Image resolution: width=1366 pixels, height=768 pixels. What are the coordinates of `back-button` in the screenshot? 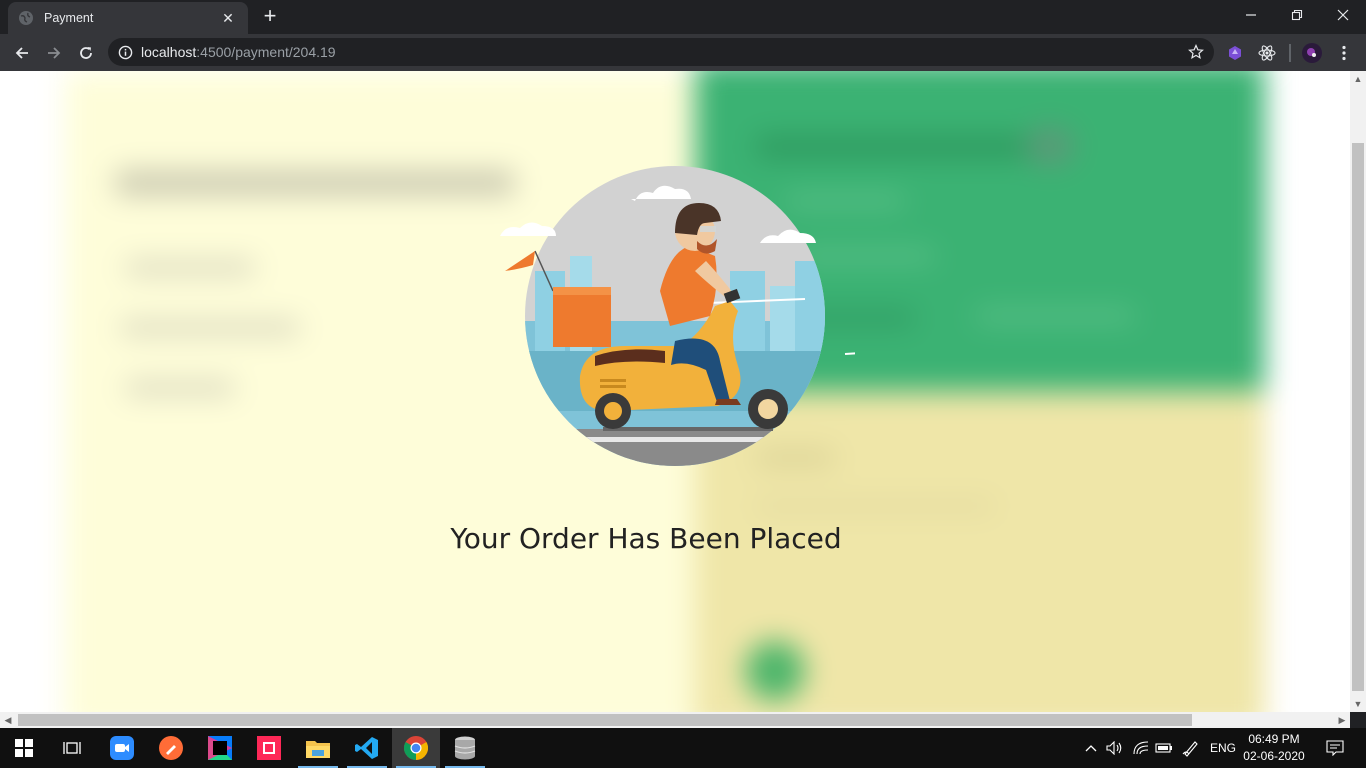 It's located at (22, 53).